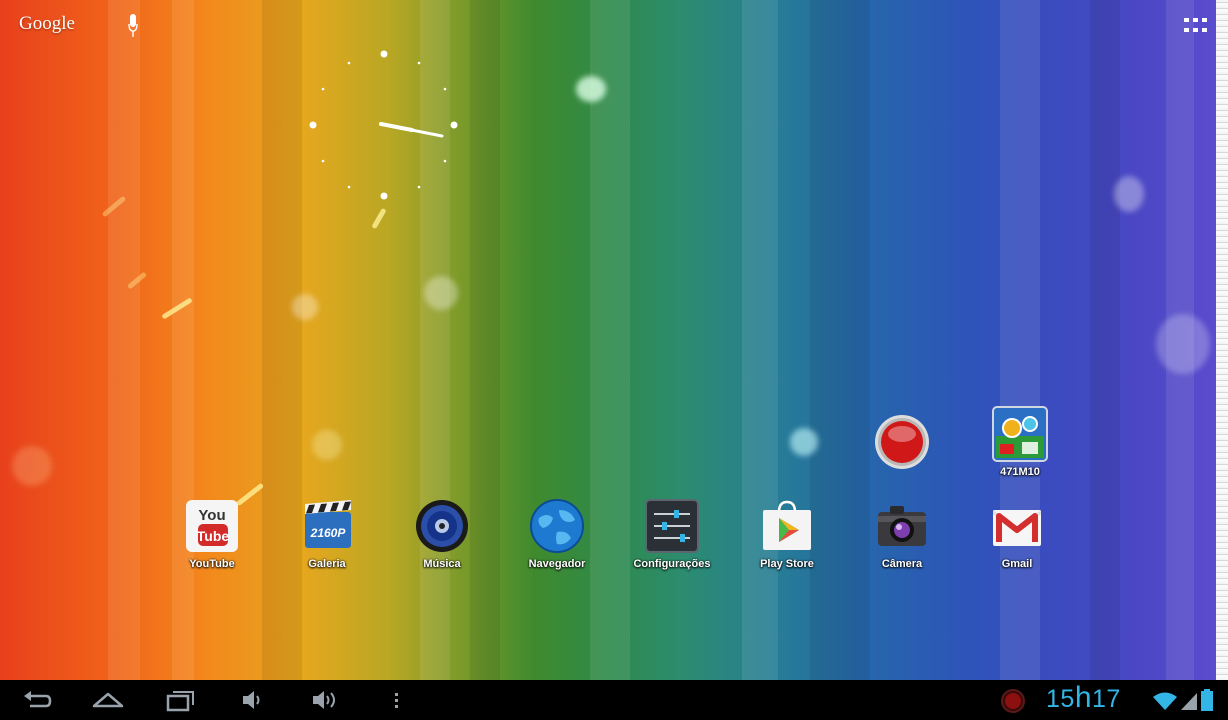  What do you see at coordinates (384, 124) in the screenshot?
I see `analog-clock-widget` at bounding box center [384, 124].